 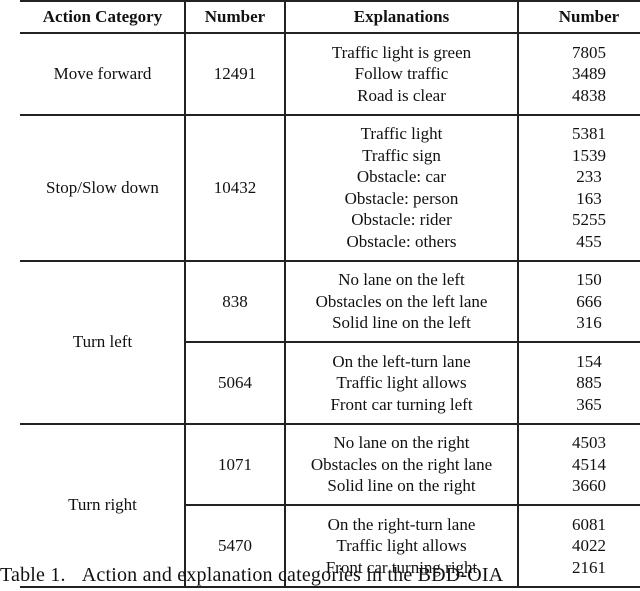 What do you see at coordinates (589, 404) in the screenshot?
I see `explanation-count: 365` at bounding box center [589, 404].